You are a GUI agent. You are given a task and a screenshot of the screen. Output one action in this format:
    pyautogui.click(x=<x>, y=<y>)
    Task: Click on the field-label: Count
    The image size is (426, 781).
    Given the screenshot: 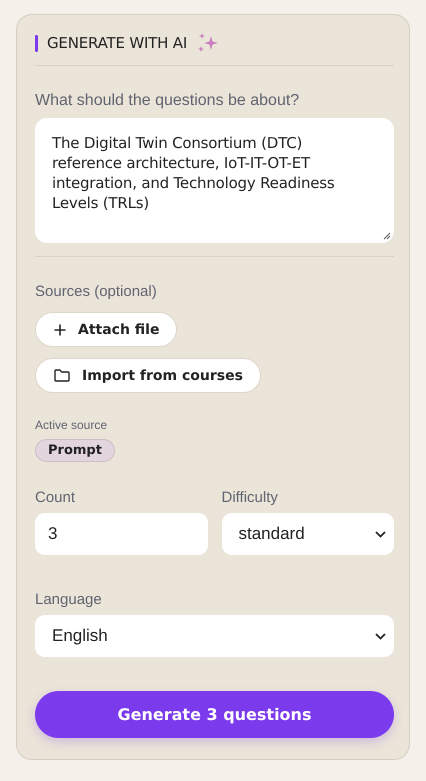 What is the action you would take?
    pyautogui.click(x=55, y=497)
    